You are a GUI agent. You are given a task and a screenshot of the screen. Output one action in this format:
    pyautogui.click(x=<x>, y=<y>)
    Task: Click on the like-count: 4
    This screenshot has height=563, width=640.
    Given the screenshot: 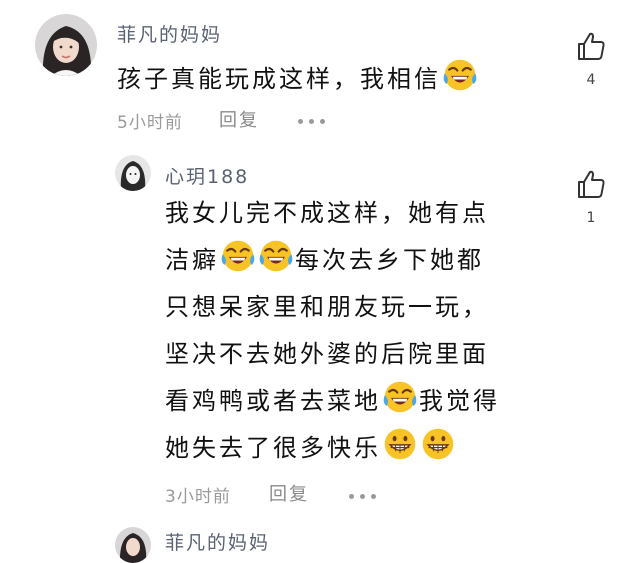 What is the action you would take?
    pyautogui.click(x=591, y=80)
    